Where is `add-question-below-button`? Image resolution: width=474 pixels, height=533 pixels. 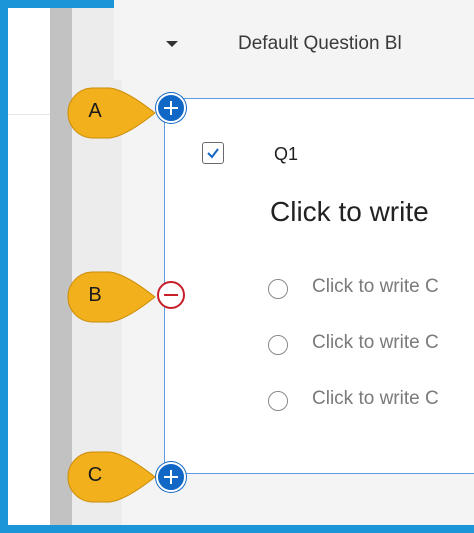 add-question-below-button is located at coordinates (171, 477).